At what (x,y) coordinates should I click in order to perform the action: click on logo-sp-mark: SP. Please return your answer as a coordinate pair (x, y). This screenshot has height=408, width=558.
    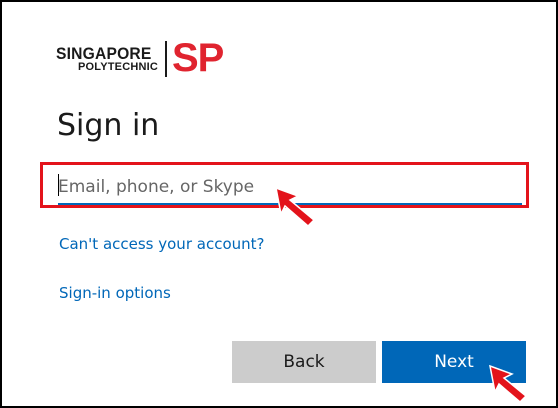
    Looking at the image, I should click on (198, 58).